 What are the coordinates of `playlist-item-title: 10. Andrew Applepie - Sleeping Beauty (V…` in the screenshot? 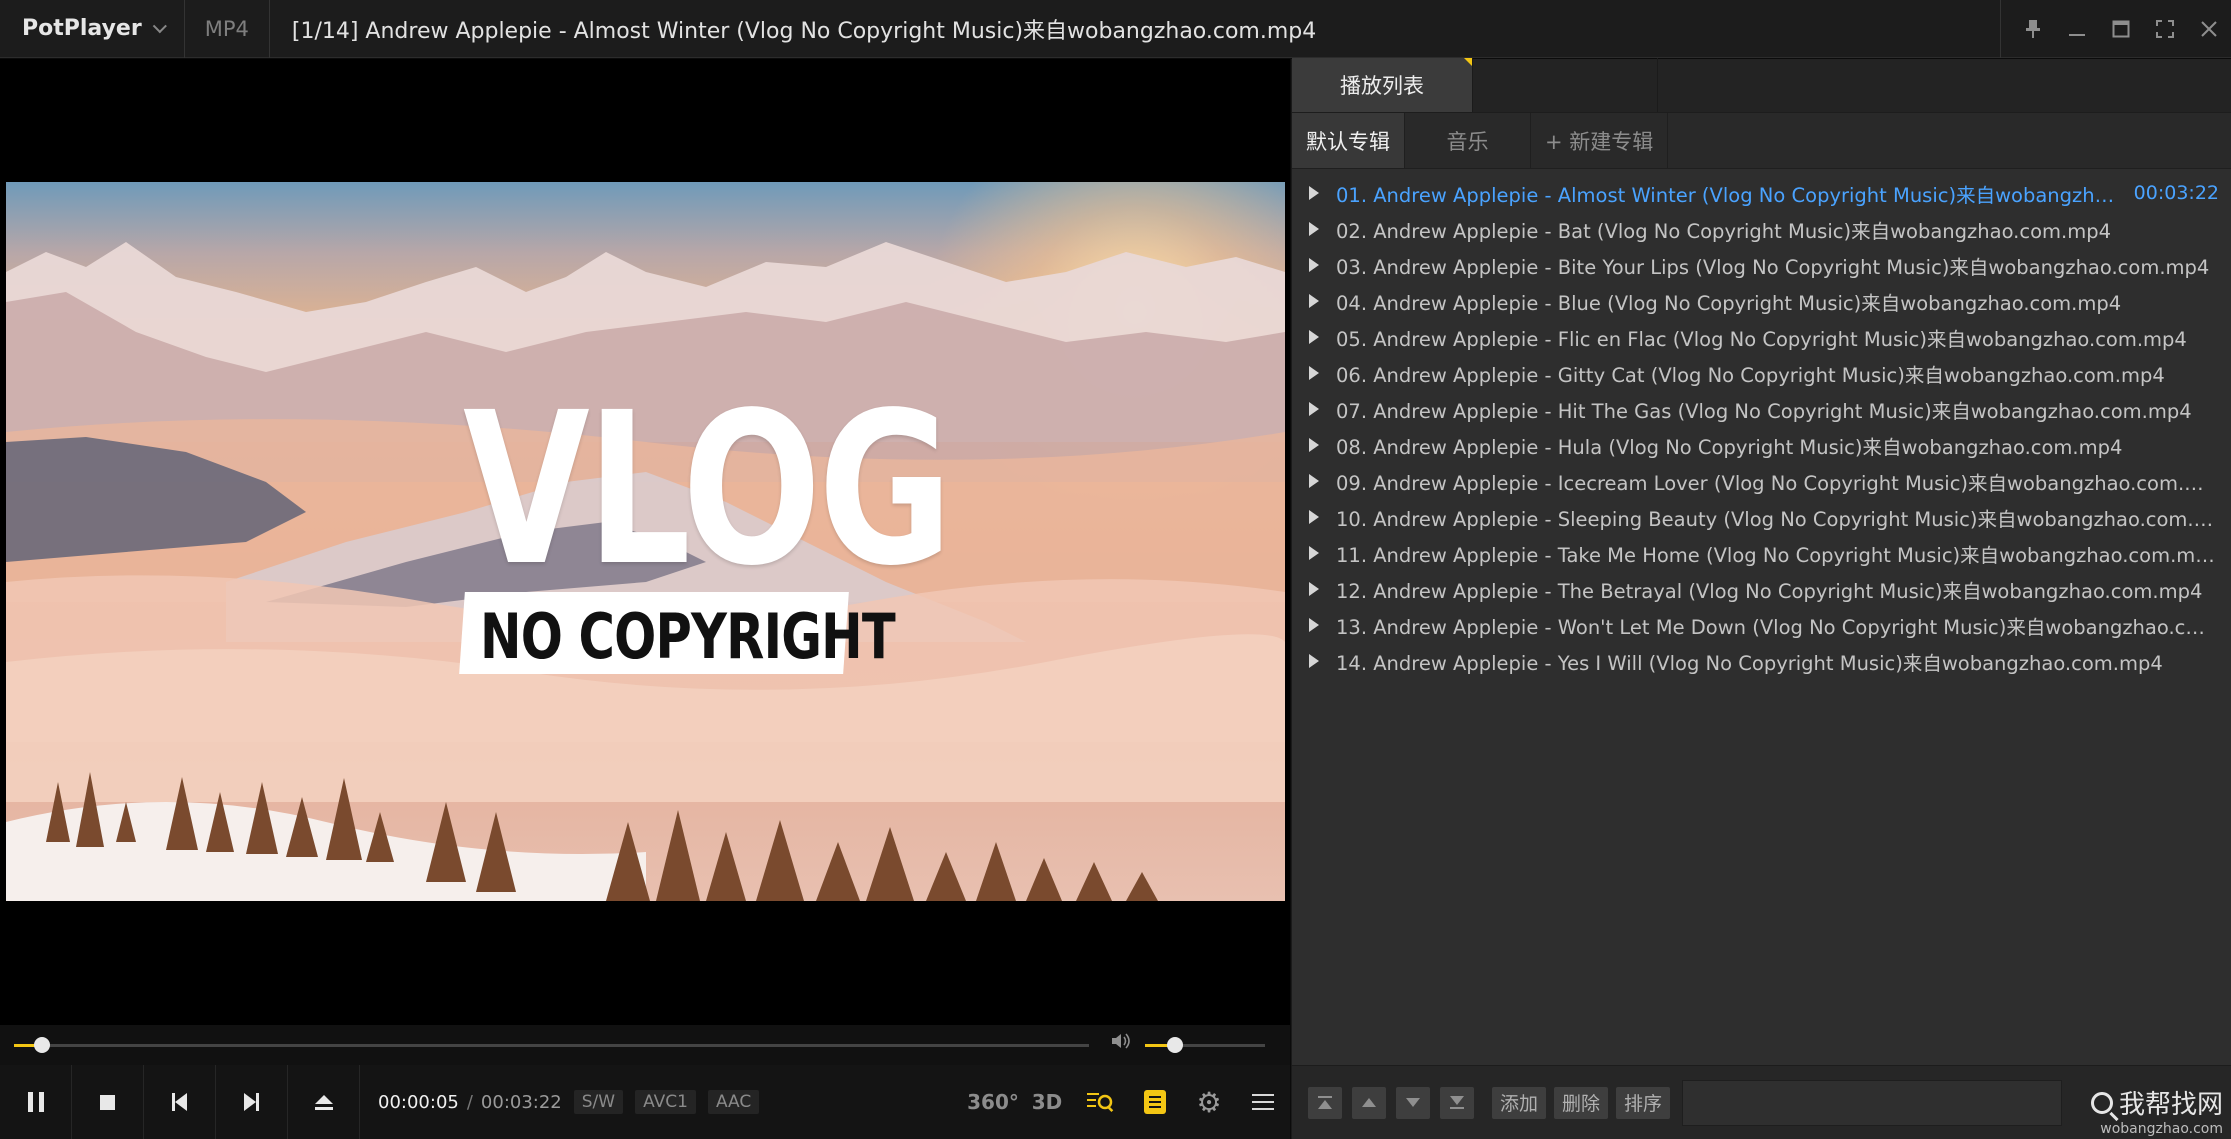 It's located at (1776, 519).